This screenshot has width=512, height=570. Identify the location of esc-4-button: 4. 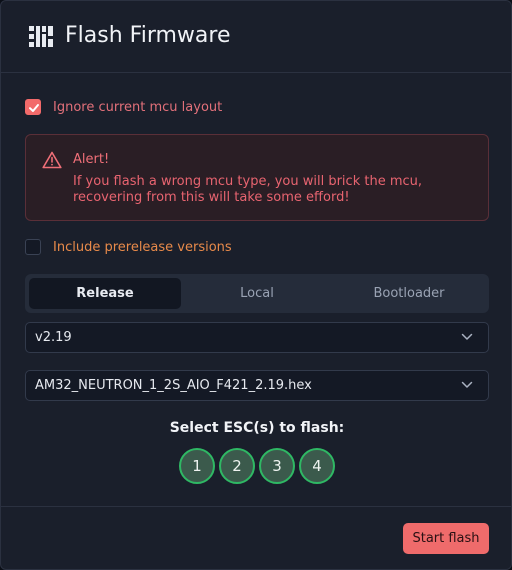
(317, 466).